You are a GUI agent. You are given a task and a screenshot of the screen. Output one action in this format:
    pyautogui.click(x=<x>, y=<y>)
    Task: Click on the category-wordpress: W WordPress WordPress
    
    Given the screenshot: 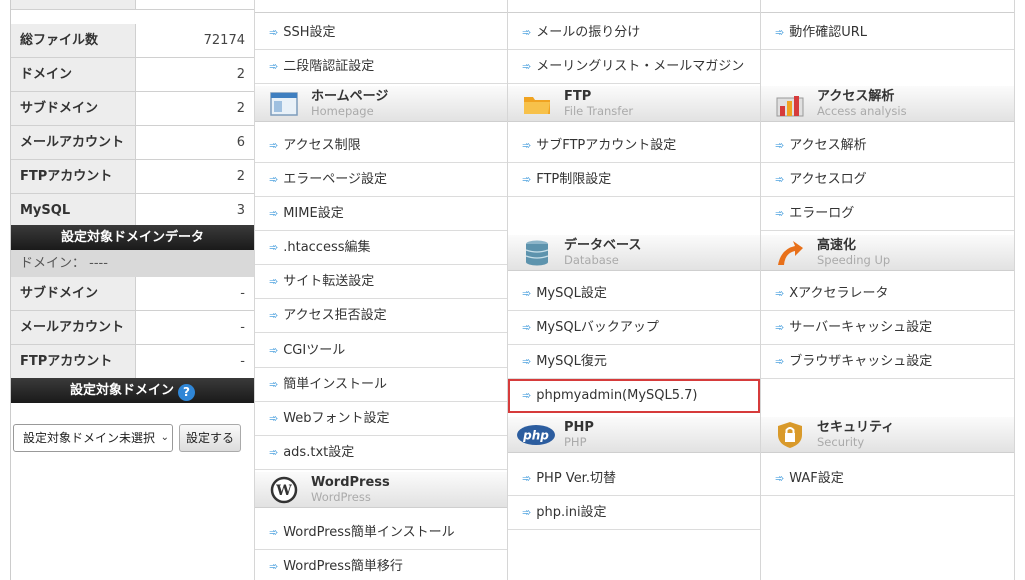 What is the action you would take?
    pyautogui.click(x=381, y=490)
    